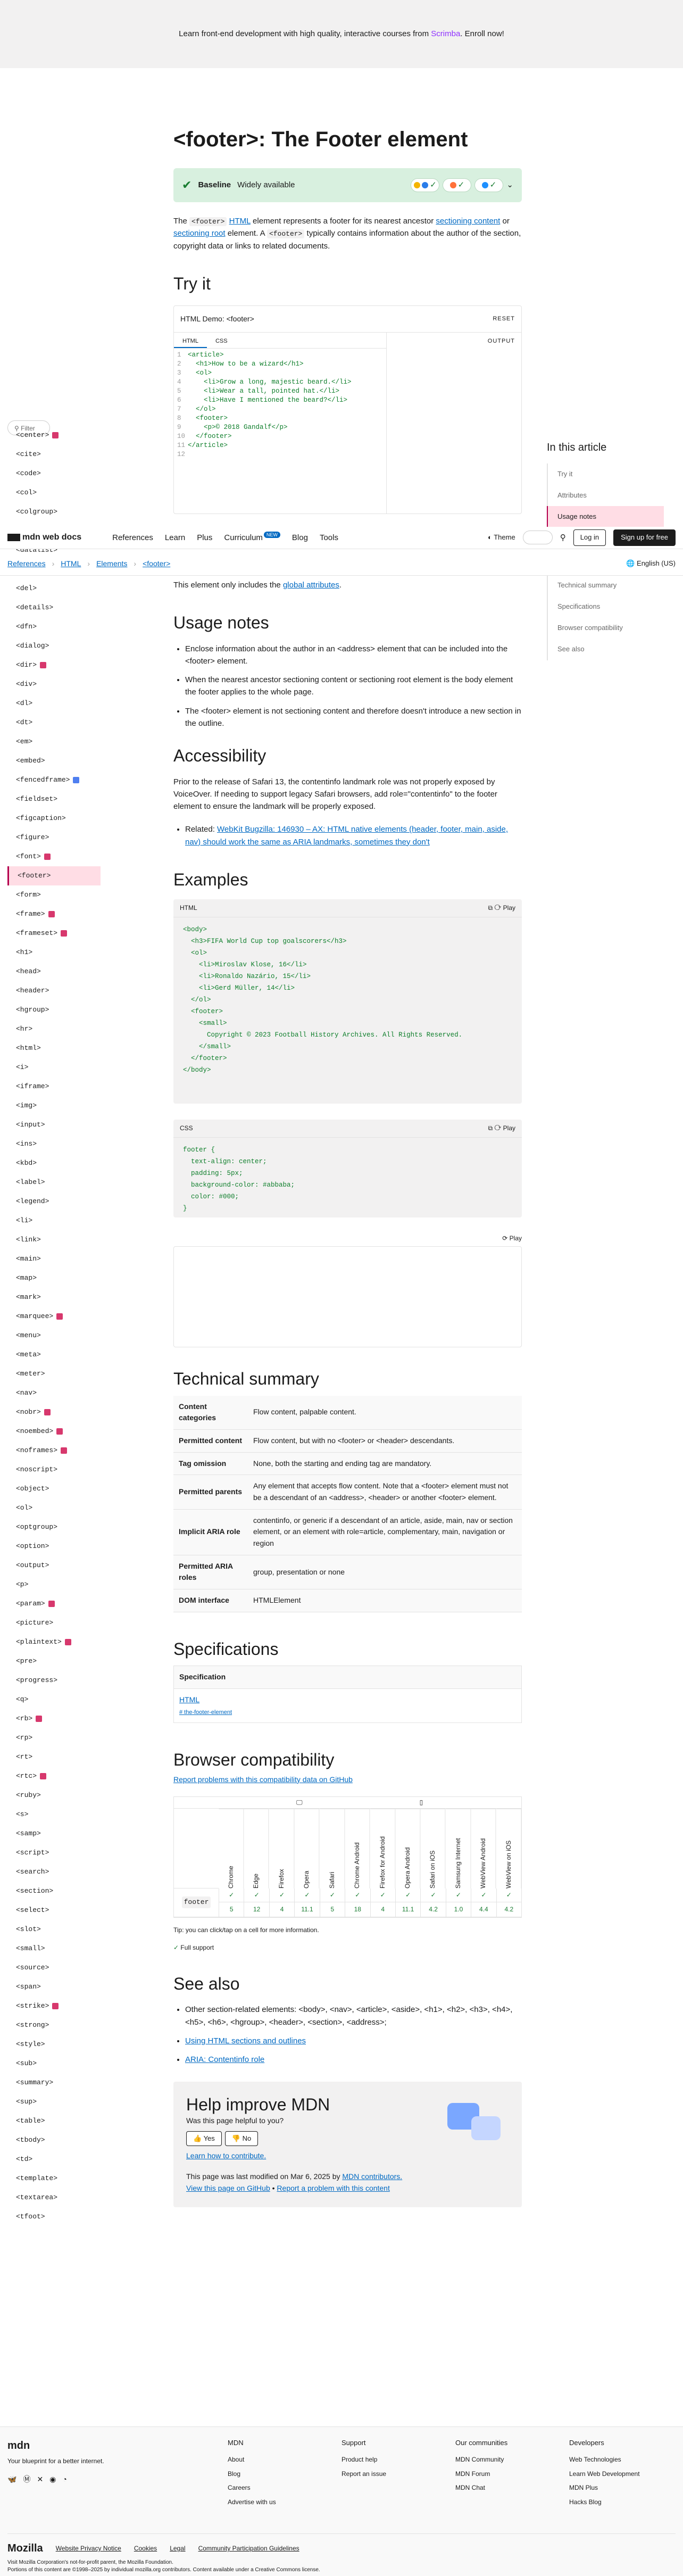 This screenshot has height=2576, width=683. Describe the element at coordinates (54, 780) in the screenshot. I see `sidebar-item: <fencedframe>` at that location.